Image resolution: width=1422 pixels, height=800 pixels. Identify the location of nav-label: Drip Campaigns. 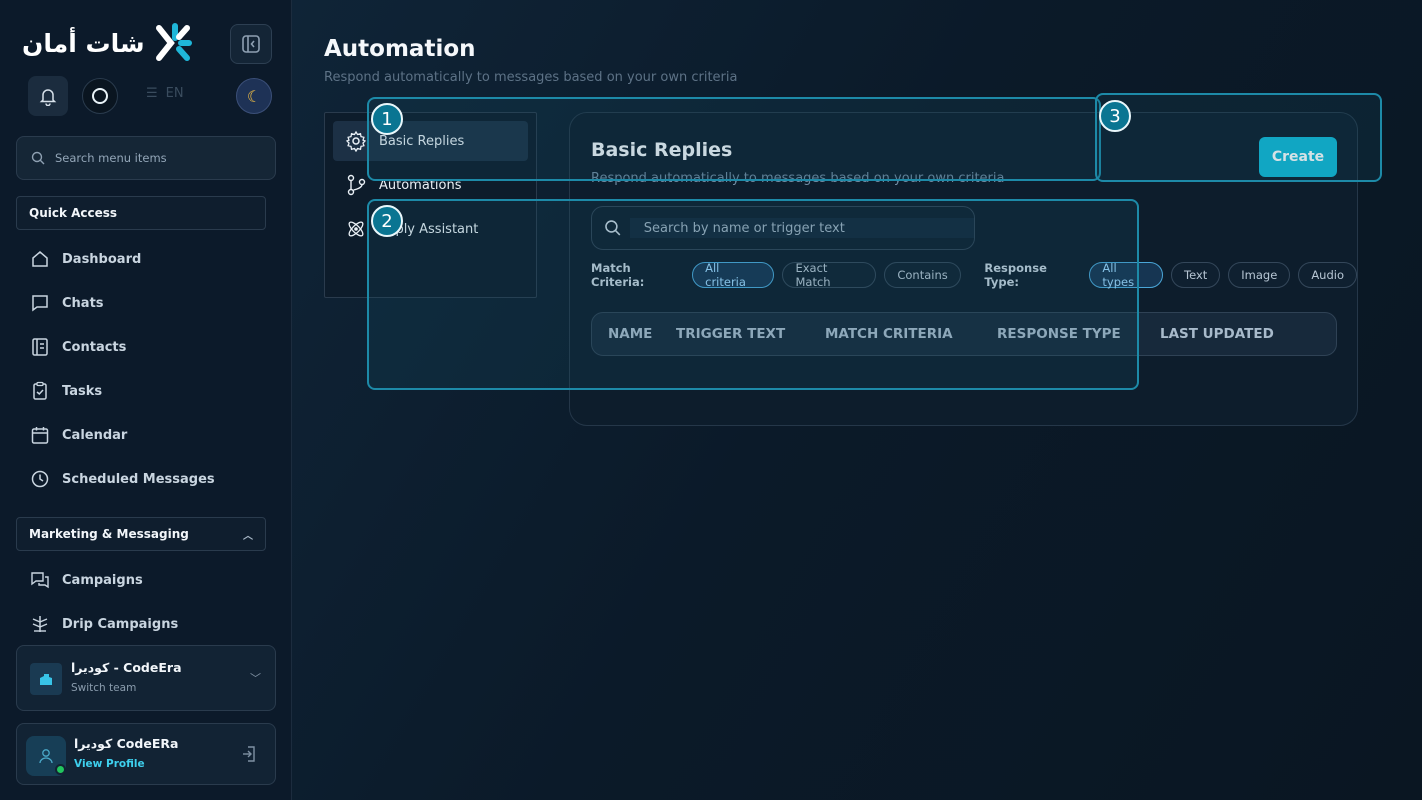
(120, 624).